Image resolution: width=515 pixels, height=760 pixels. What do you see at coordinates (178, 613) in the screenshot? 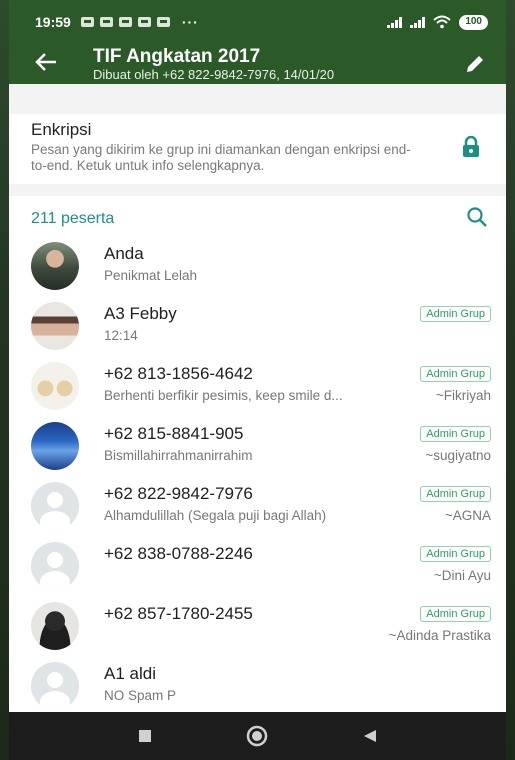
I see `participant-name: +62 857-1780-2455` at bounding box center [178, 613].